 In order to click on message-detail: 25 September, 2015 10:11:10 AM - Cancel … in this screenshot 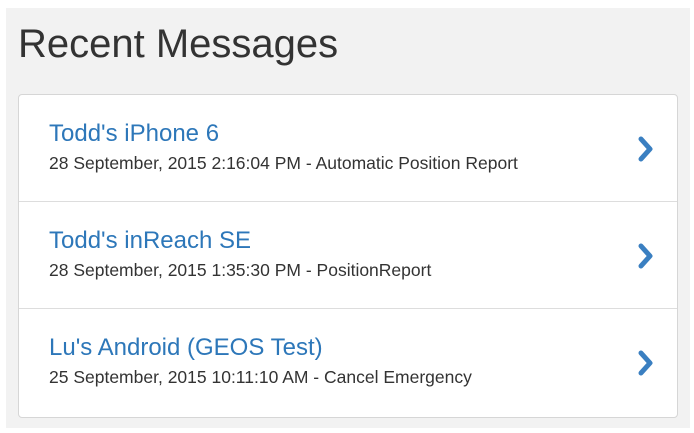, I will do `click(260, 377)`.